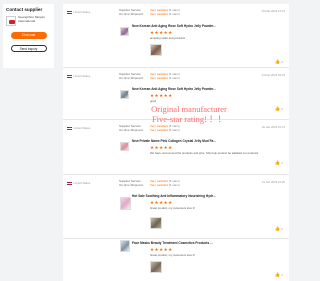  I want to click on review-date: 21 Jan 2023 10:40, so click(273, 182).